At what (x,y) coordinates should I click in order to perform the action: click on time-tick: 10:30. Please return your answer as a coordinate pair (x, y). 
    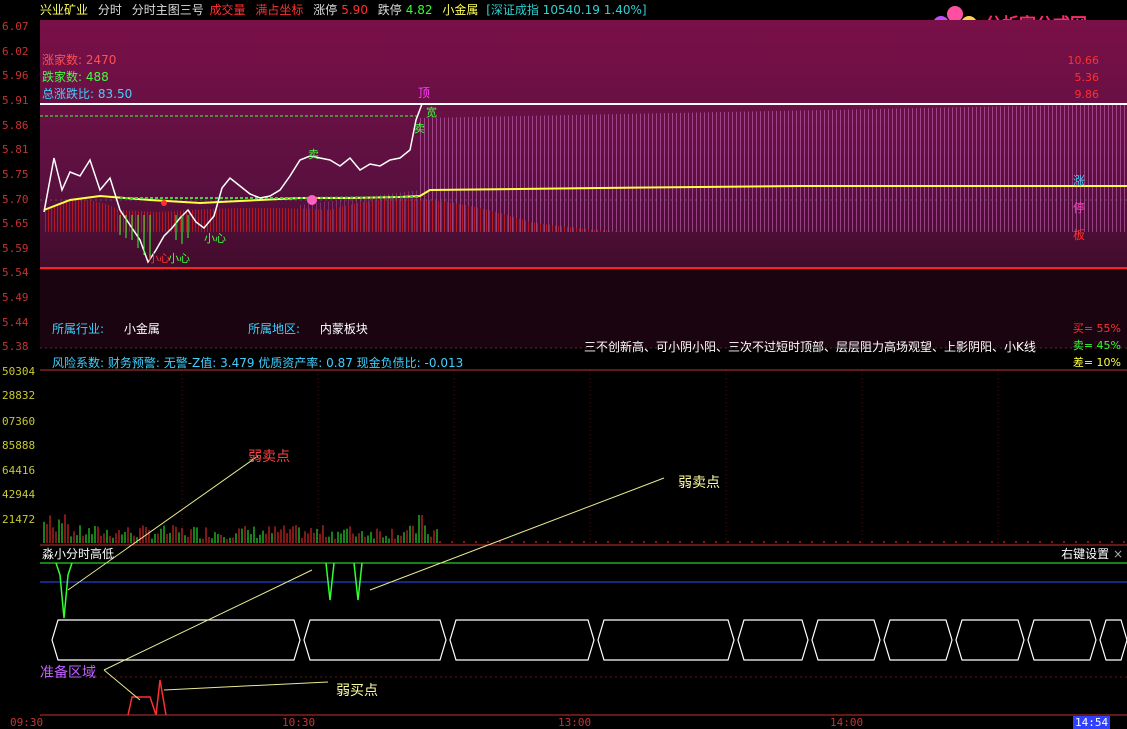
    Looking at the image, I should click on (299, 722).